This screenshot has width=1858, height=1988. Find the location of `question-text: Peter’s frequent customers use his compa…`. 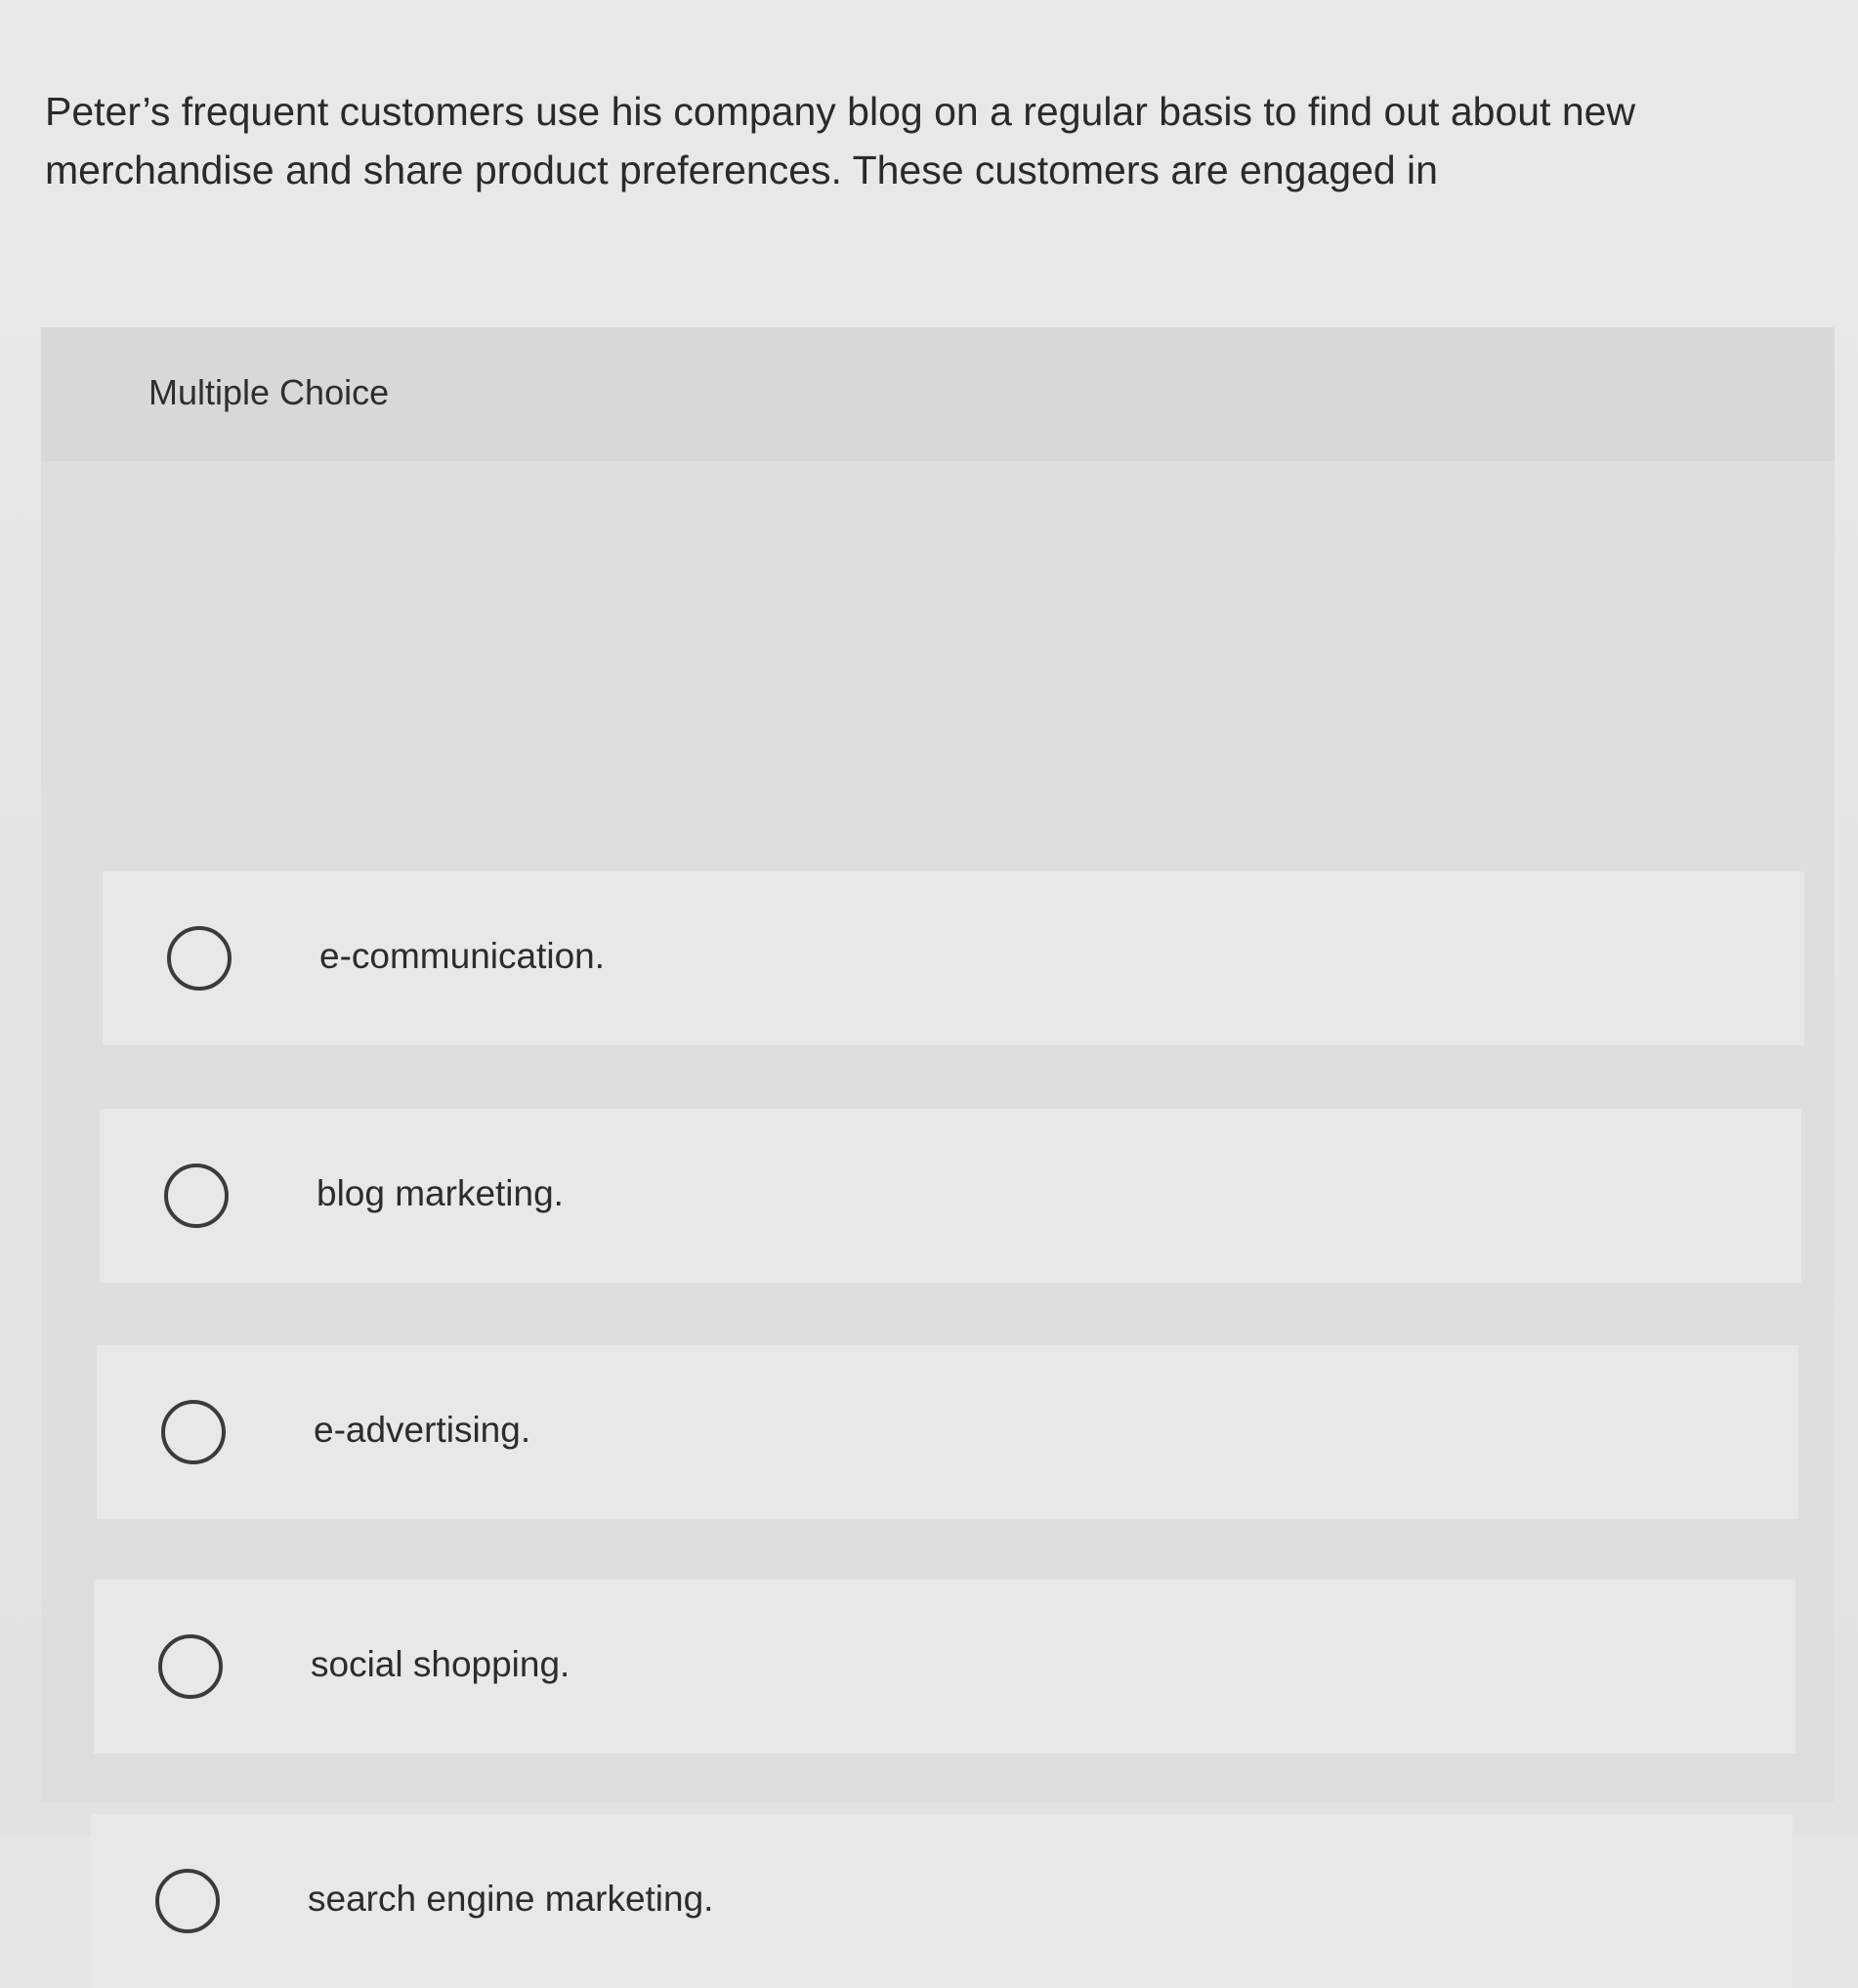

question-text: Peter’s frequent customers use his compa… is located at coordinates (840, 140).